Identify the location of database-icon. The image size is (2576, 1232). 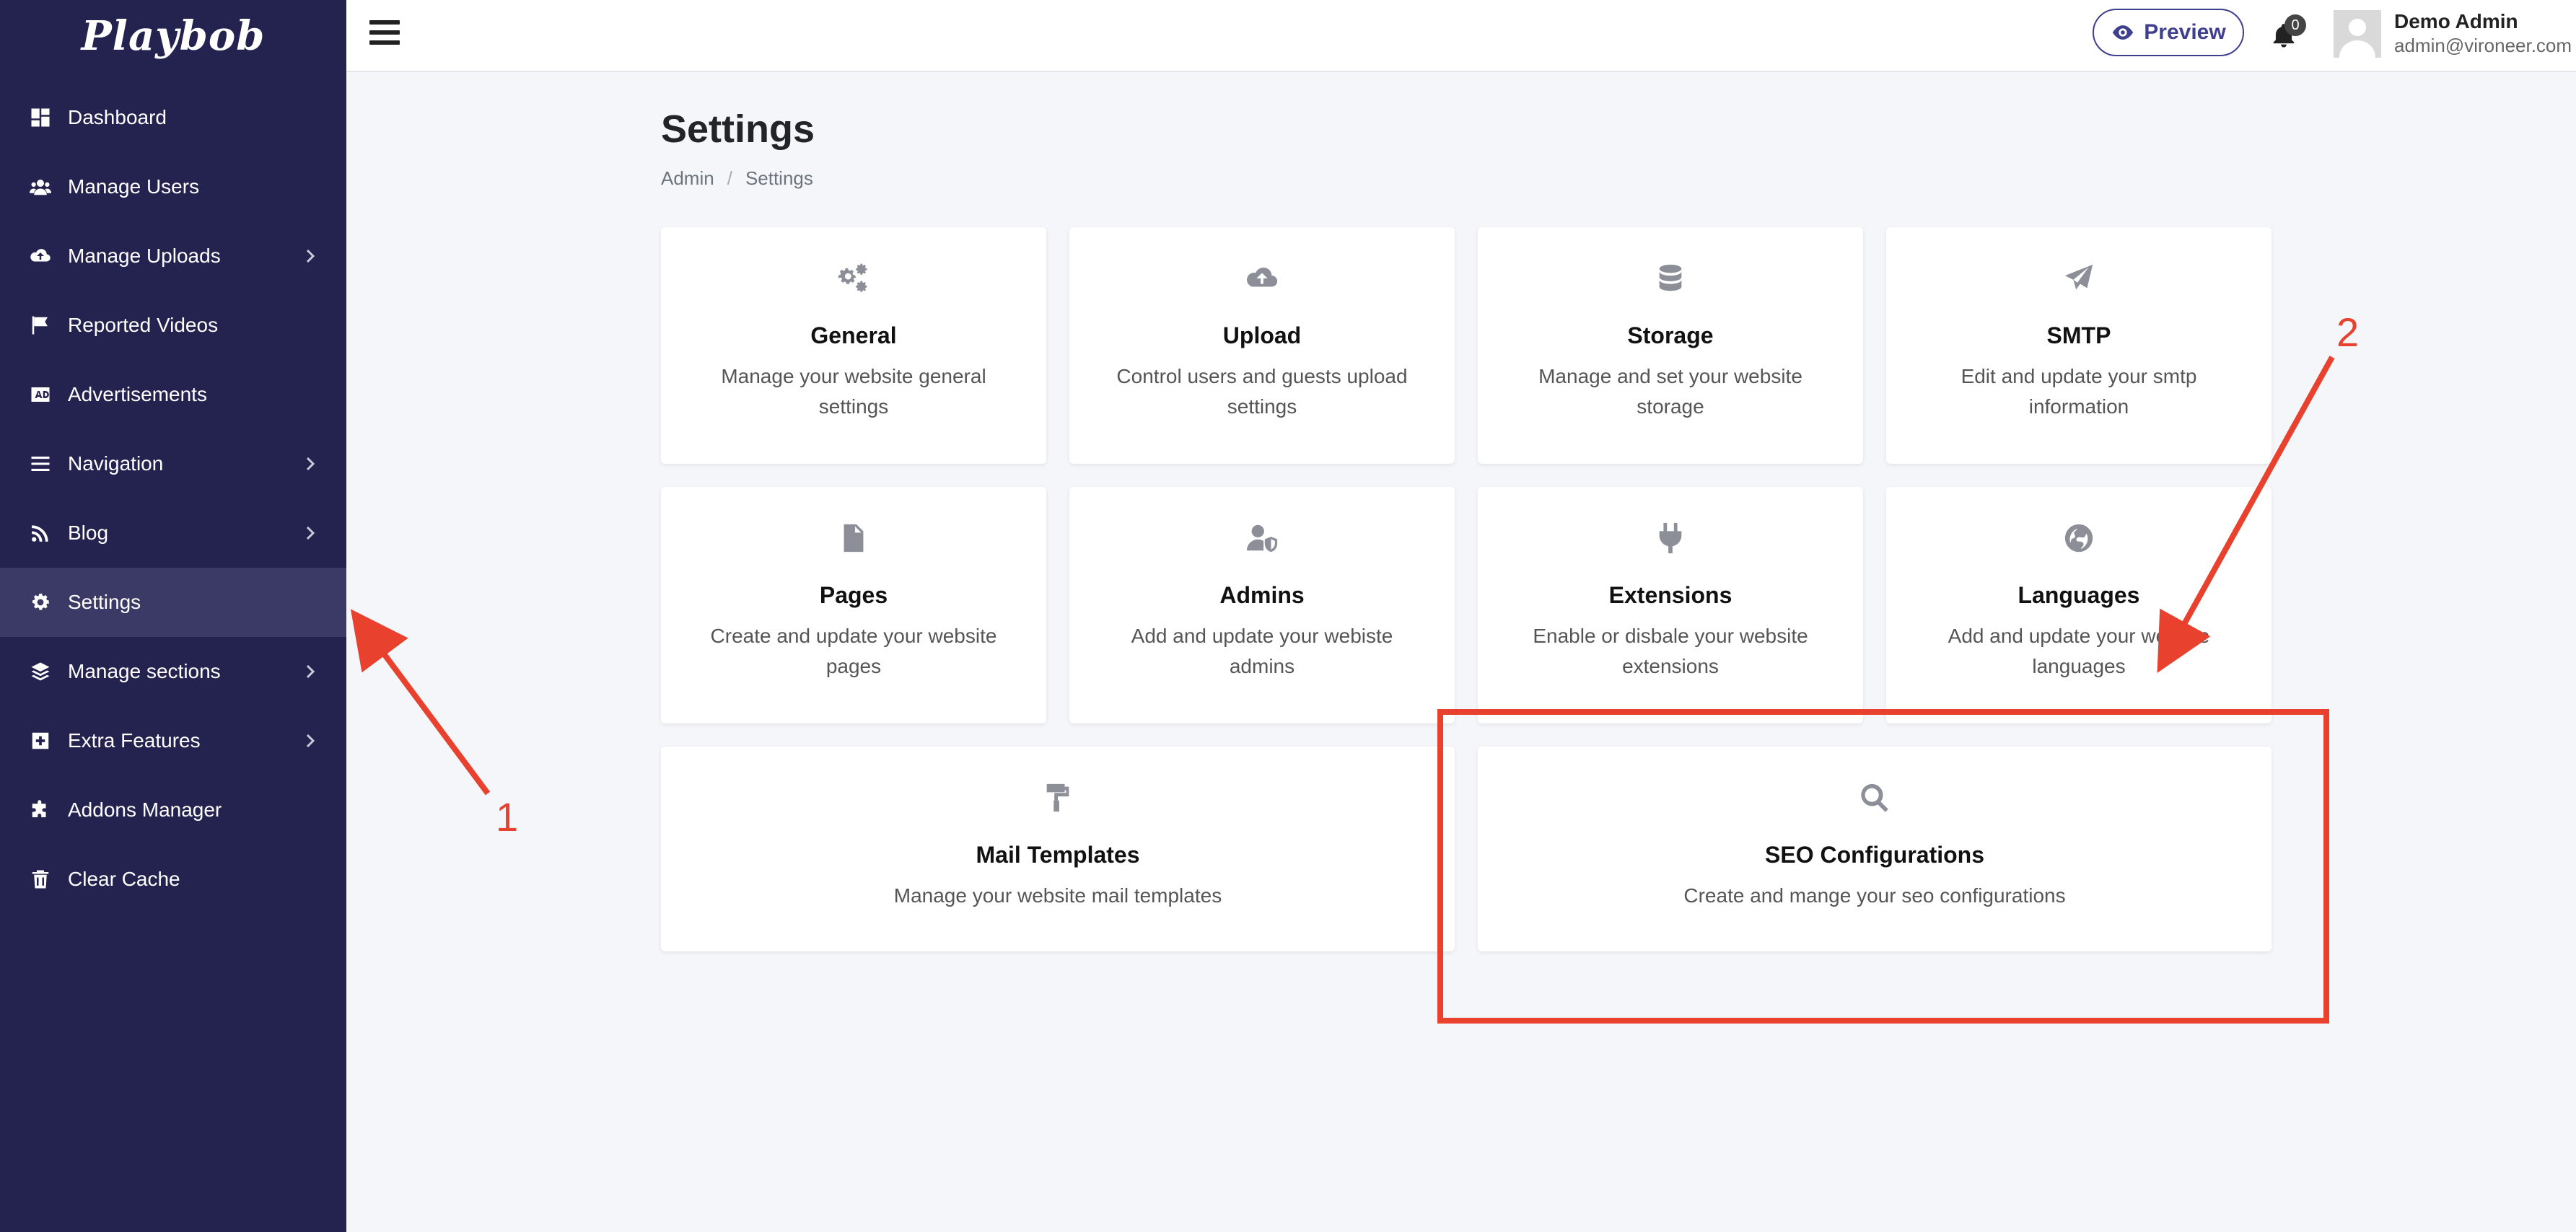
(1671, 278).